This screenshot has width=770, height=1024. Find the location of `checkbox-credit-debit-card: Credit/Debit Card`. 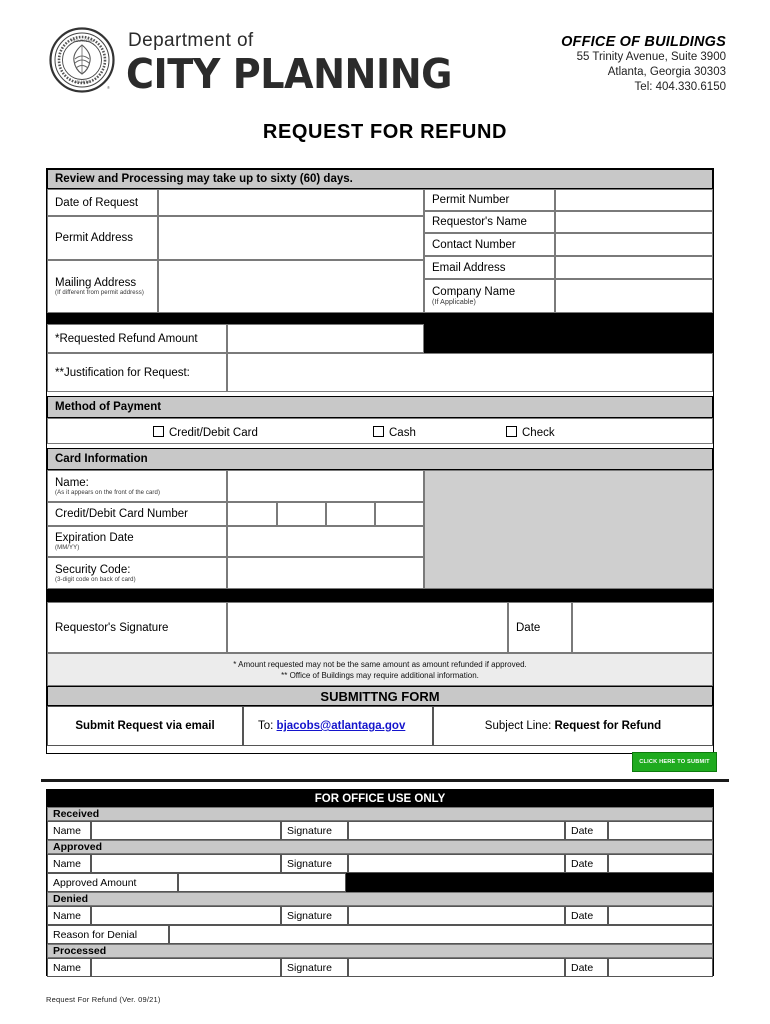

checkbox-credit-debit-card: Credit/Debit Card is located at coordinates (205, 432).